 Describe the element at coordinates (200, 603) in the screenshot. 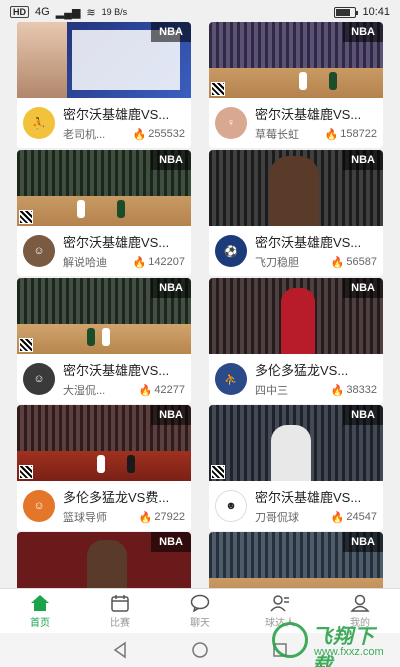

I see `chat-icon` at that location.